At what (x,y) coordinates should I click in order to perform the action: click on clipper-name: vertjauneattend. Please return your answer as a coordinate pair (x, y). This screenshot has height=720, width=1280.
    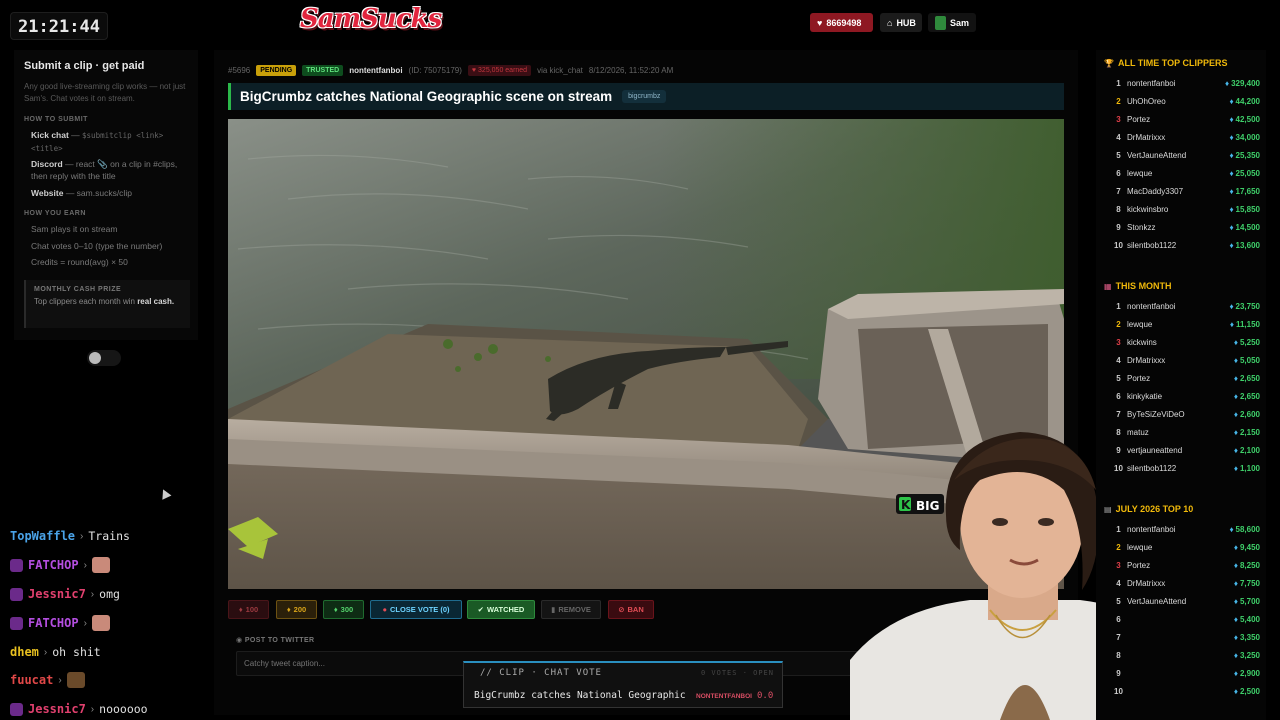
    Looking at the image, I should click on (1180, 450).